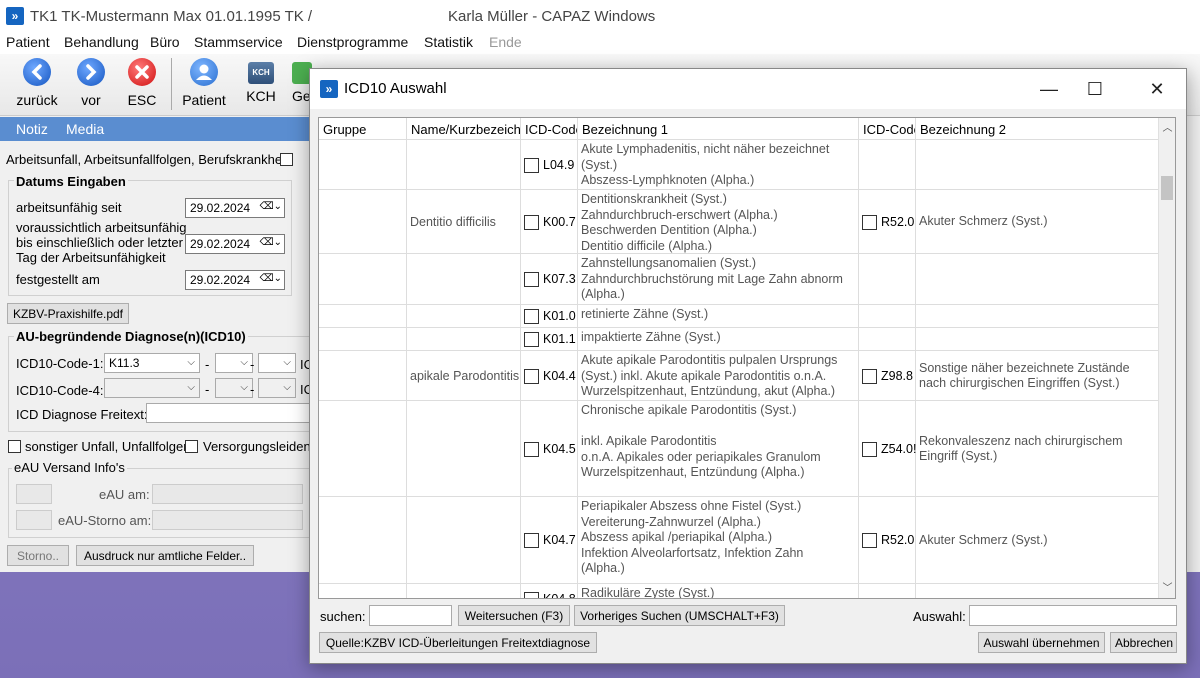 This screenshot has width=1200, height=678. I want to click on bezeichnung-1-line: Wurzelspitzenhaut, Entzündung (Alpha.), so click(693, 472).